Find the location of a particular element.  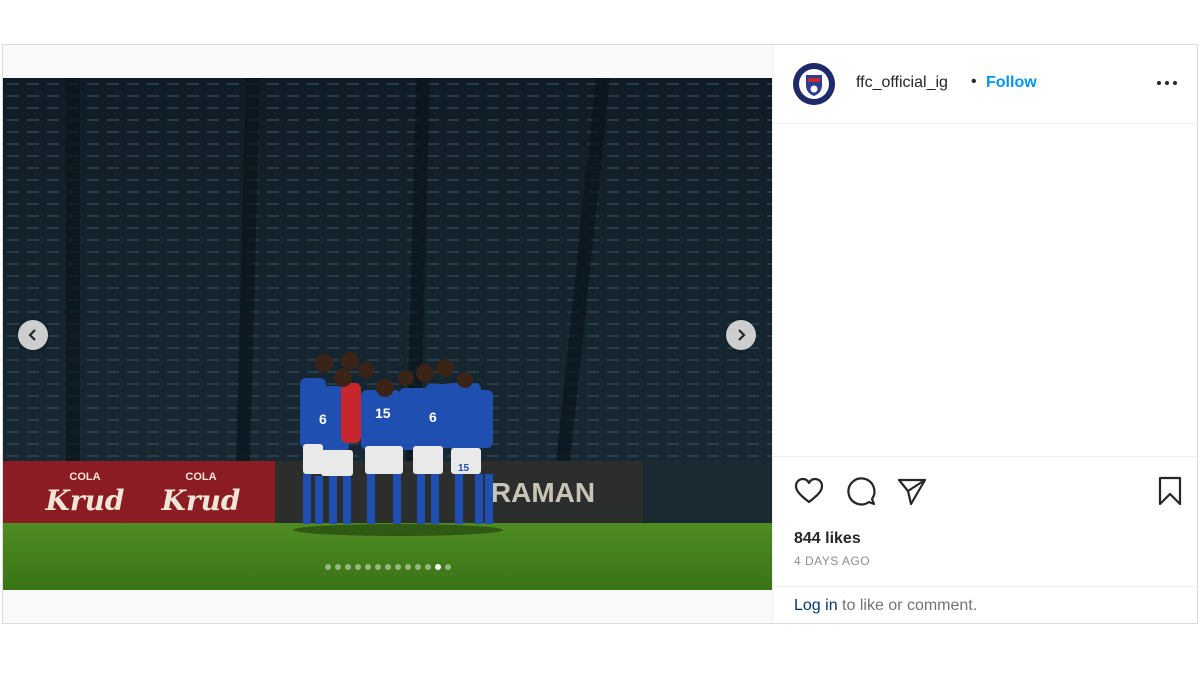

paper-plane-icon is located at coordinates (912, 492).